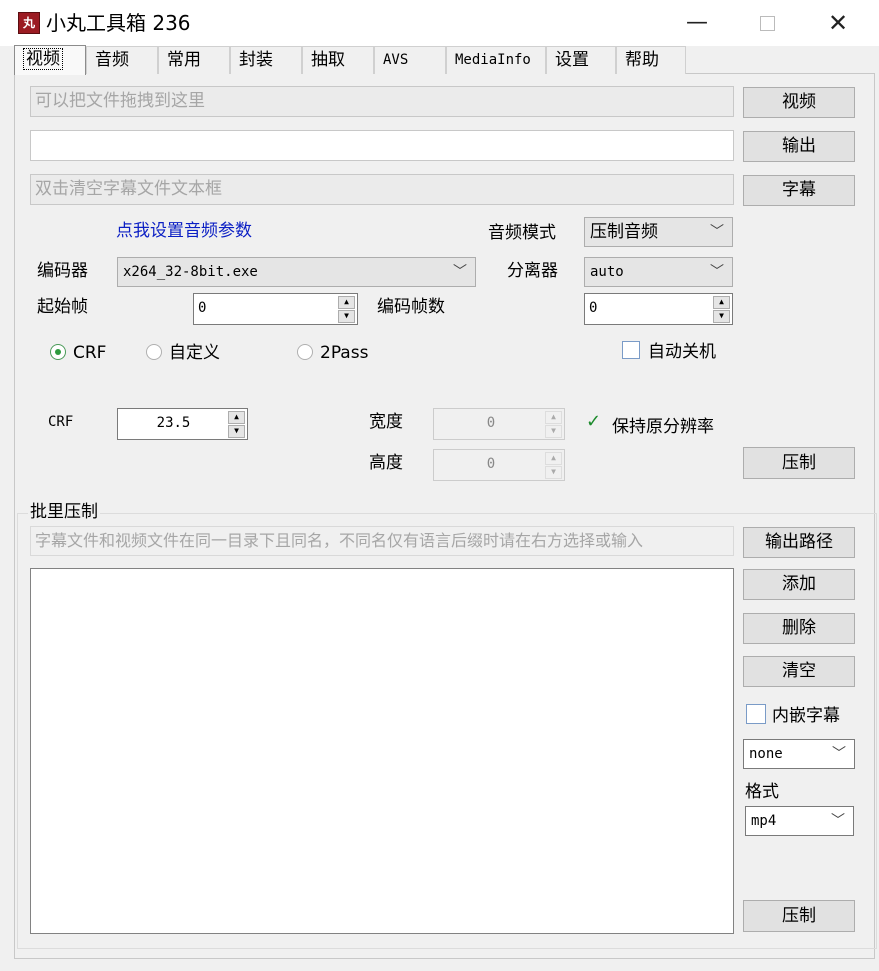 The height and width of the screenshot is (971, 879). Describe the element at coordinates (499, 465) in the screenshot. I see `height-spinner: 0 ▲ ▼` at that location.